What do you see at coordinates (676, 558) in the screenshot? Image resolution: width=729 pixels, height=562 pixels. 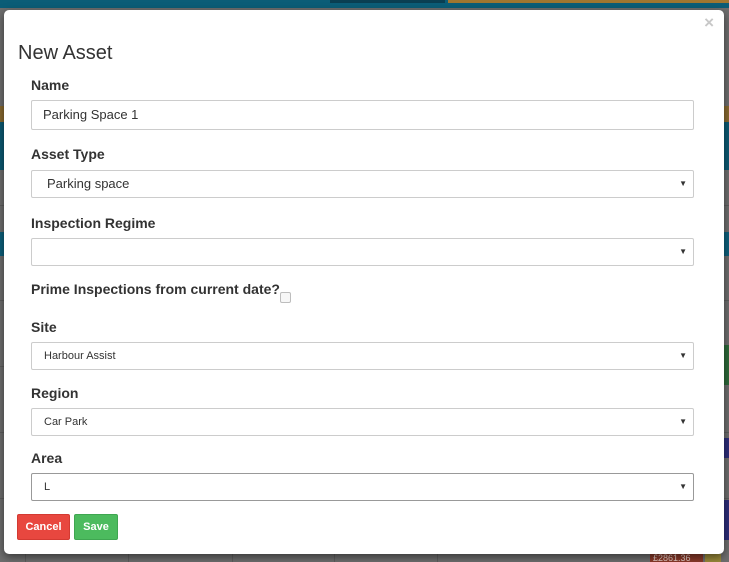 I see `background-price: £2861.36` at bounding box center [676, 558].